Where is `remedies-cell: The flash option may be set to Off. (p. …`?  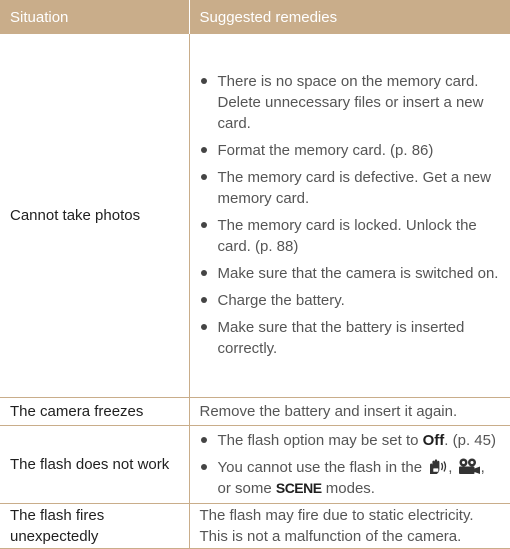
remedies-cell: The flash option may be set to Off. (p. … is located at coordinates (349, 464).